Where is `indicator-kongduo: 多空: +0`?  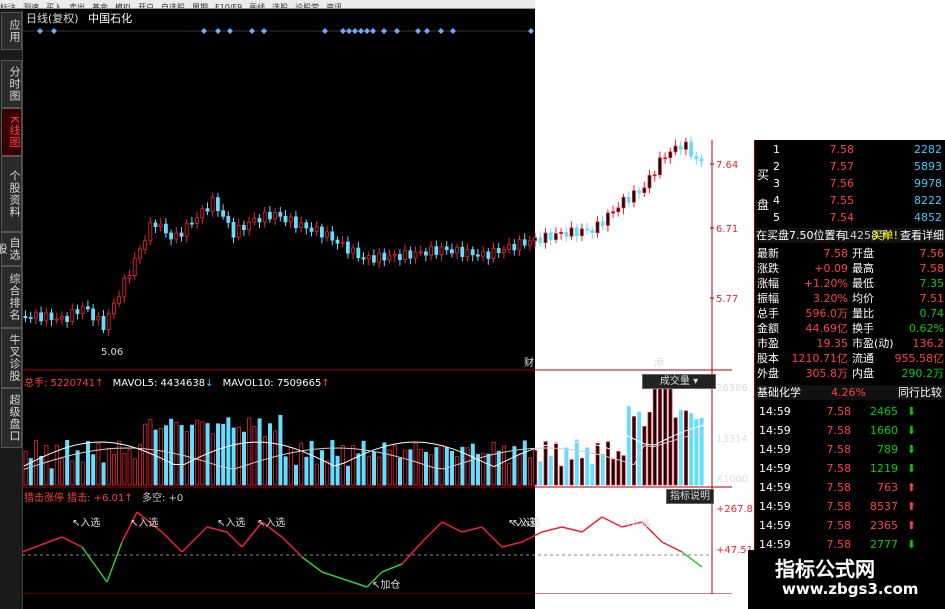
indicator-kongduo: 多空: +0 is located at coordinates (162, 498).